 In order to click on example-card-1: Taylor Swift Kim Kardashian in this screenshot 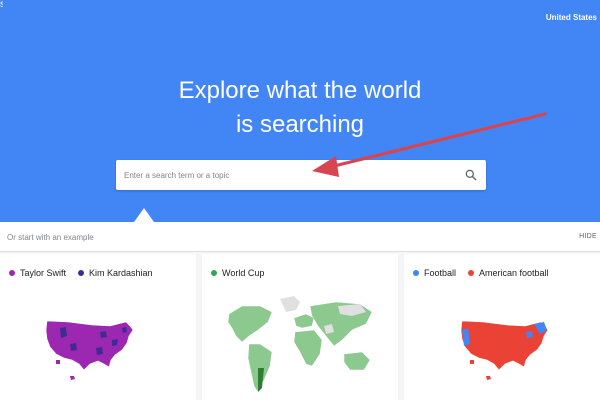, I will do `click(98, 327)`.